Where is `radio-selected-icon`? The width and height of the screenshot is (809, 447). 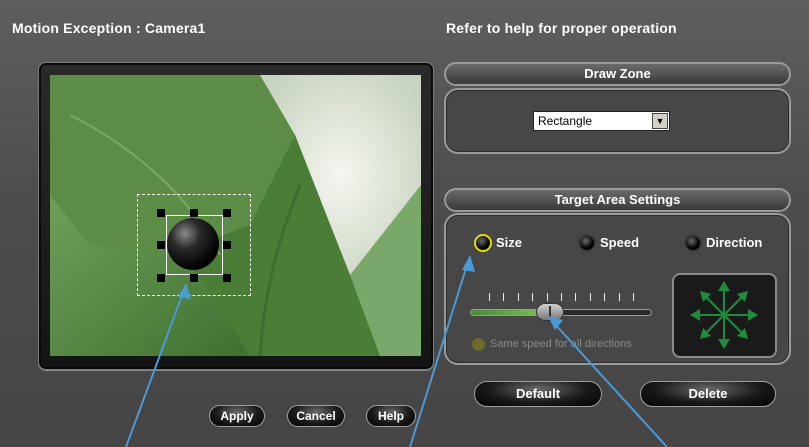 radio-selected-icon is located at coordinates (483, 243).